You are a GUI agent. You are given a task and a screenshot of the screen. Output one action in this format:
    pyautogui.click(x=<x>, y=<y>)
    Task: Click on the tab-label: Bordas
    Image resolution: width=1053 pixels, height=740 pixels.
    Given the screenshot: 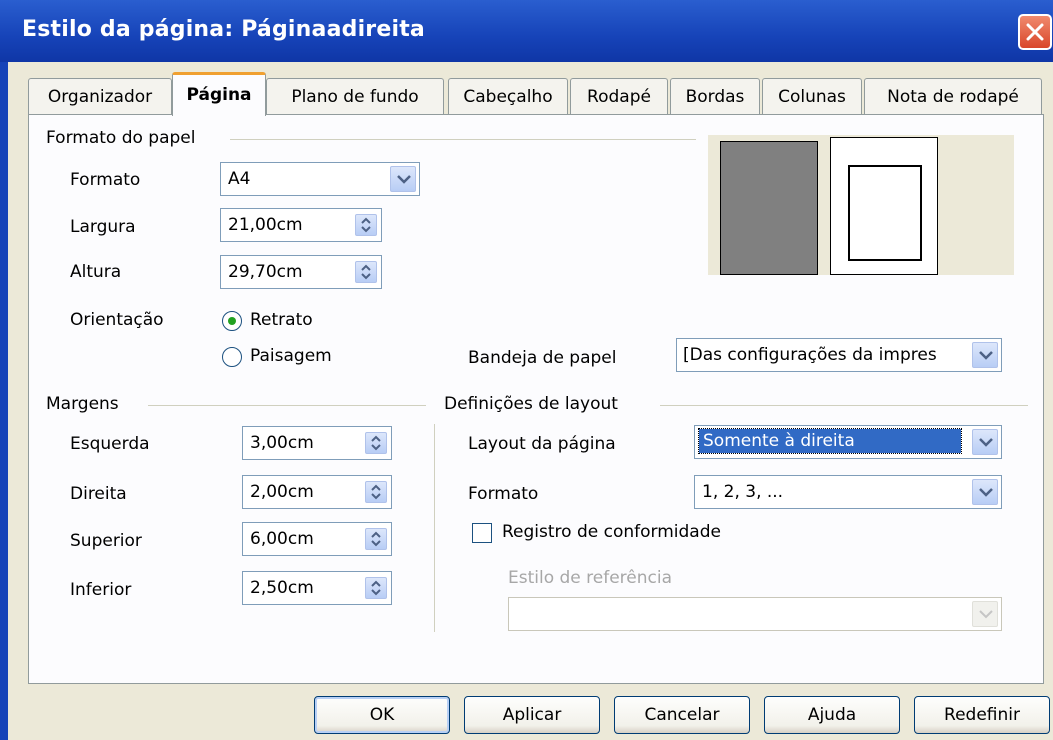 What is the action you would take?
    pyautogui.click(x=715, y=97)
    